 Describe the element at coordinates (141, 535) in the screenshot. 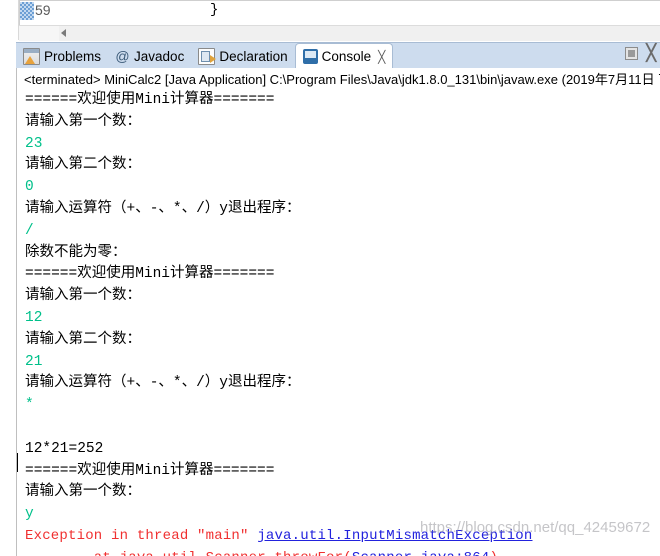

I see `stack-trace-text: Exception in thread "main"` at that location.